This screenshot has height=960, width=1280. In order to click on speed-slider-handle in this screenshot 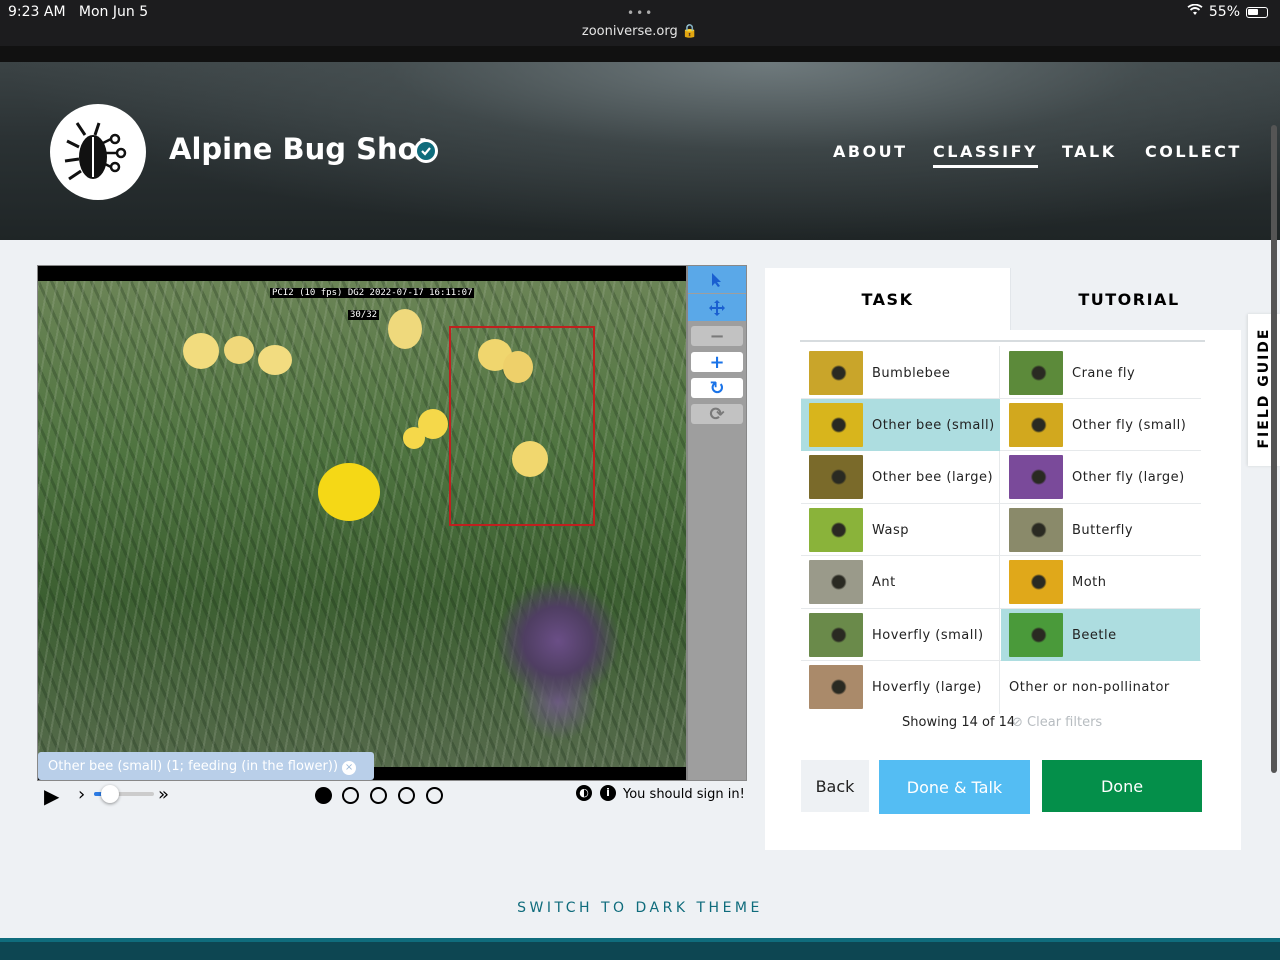, I will do `click(110, 794)`.